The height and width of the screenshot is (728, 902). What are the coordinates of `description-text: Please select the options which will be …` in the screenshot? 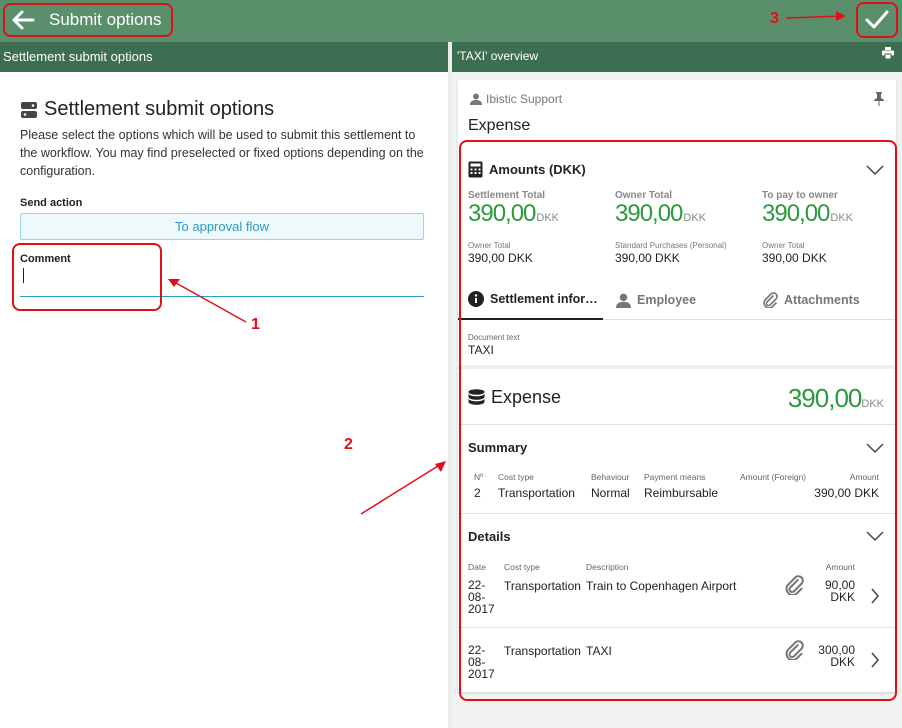 It's located at (222, 153).